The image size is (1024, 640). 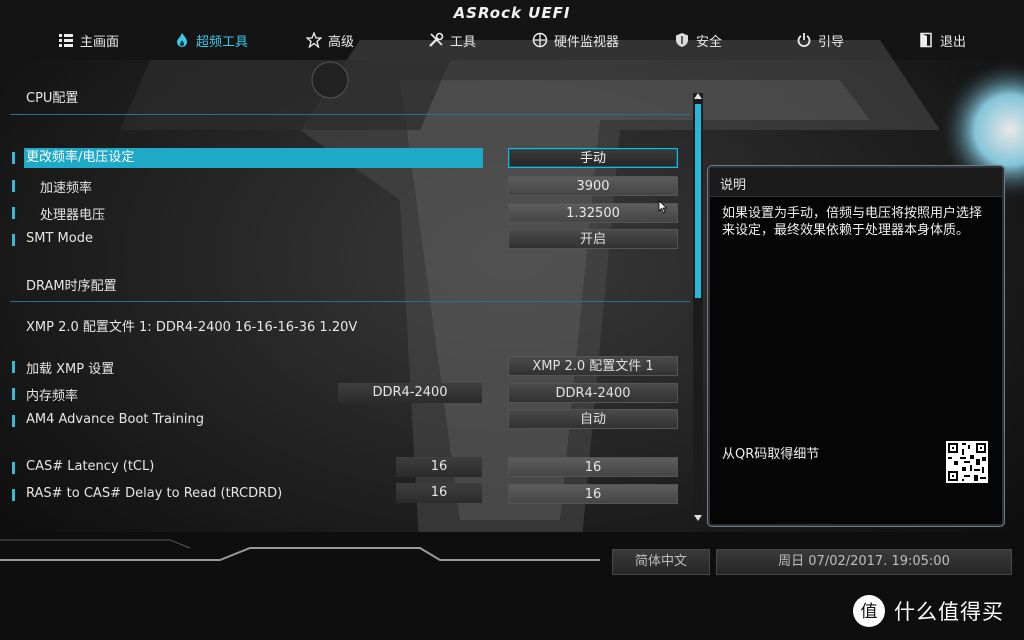 I want to click on tools-icon, so click(x=436, y=39).